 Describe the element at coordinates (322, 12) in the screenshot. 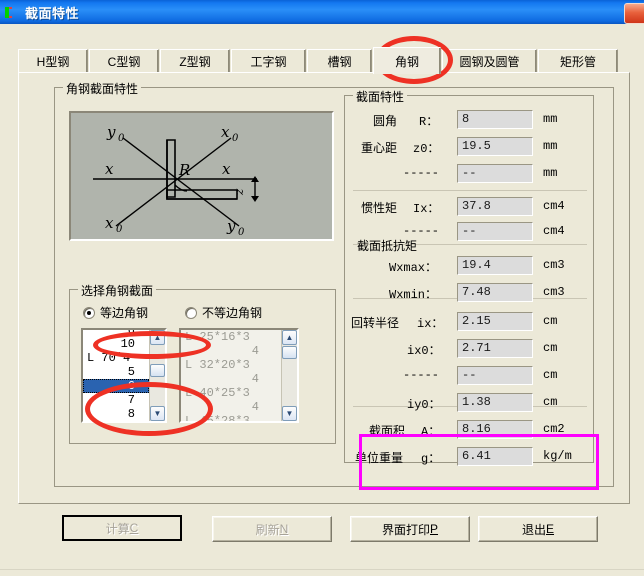

I see `title-bar: 截面特性` at that location.